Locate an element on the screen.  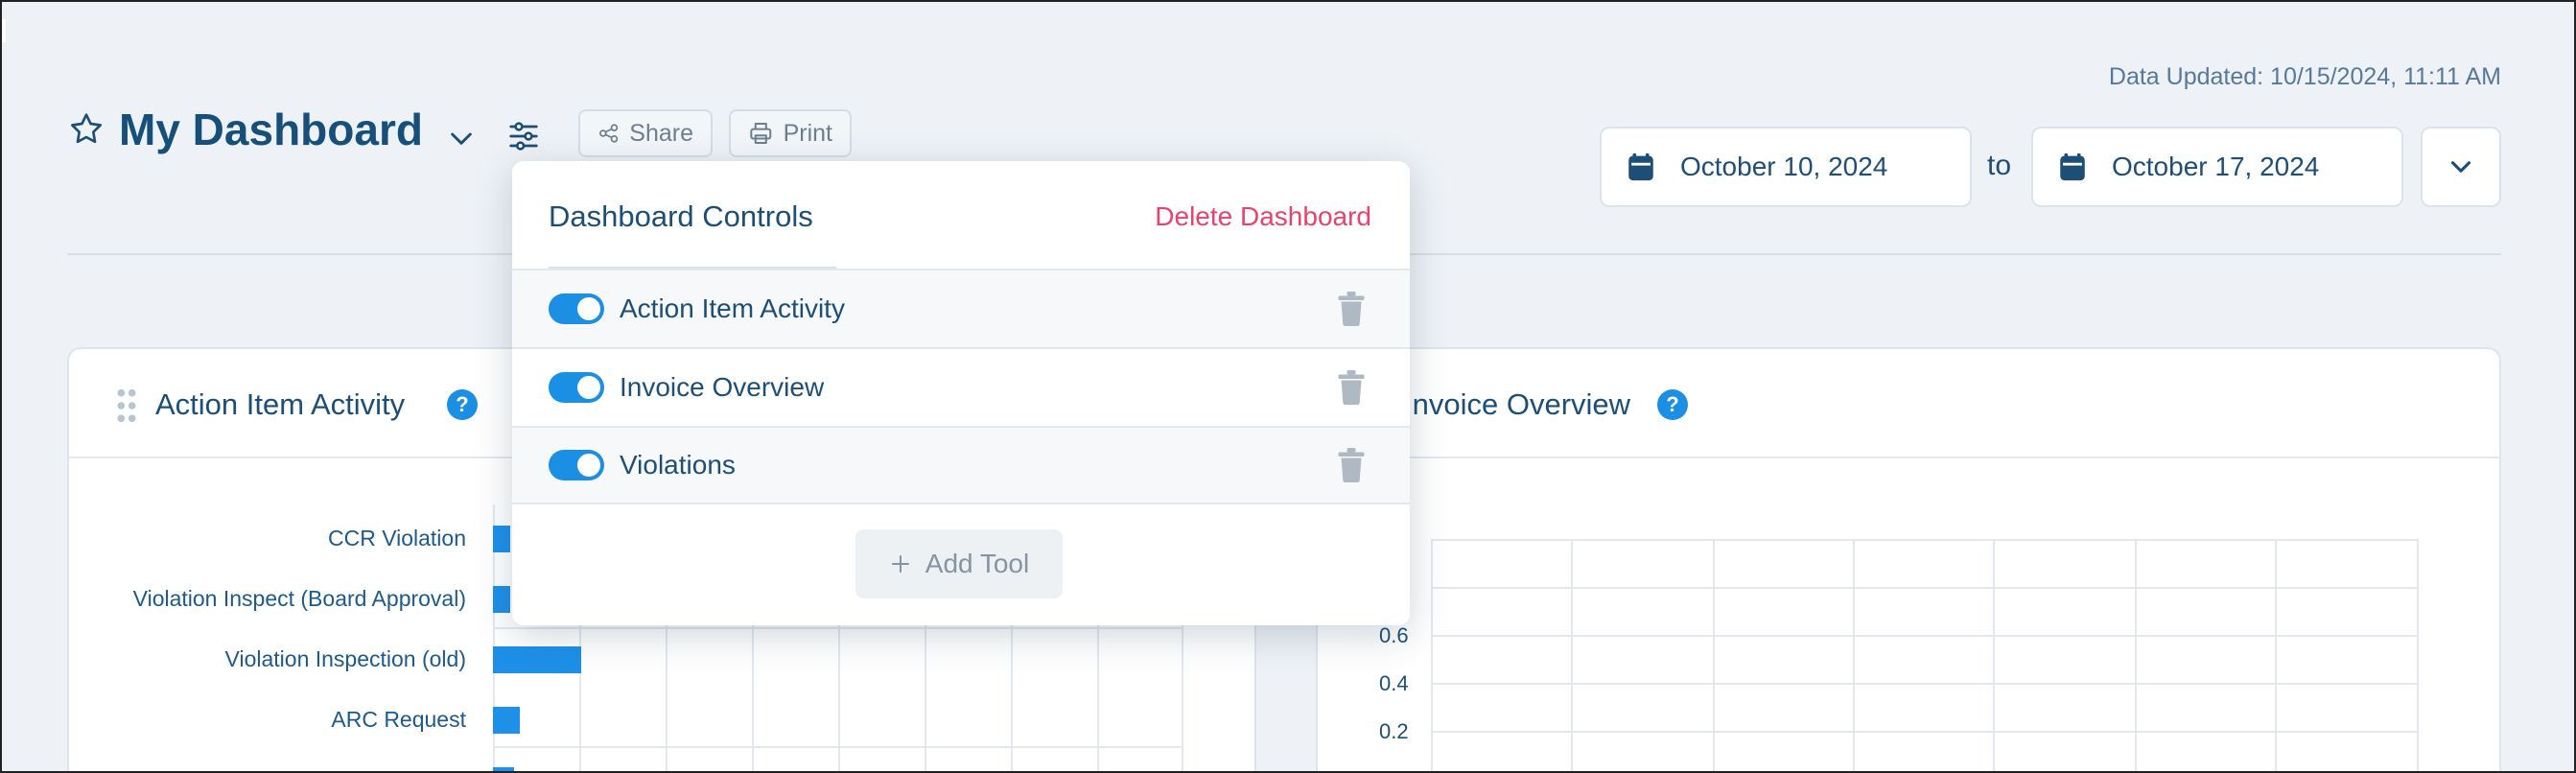
bar-label: Violation Inspection (old) is located at coordinates (345, 658).